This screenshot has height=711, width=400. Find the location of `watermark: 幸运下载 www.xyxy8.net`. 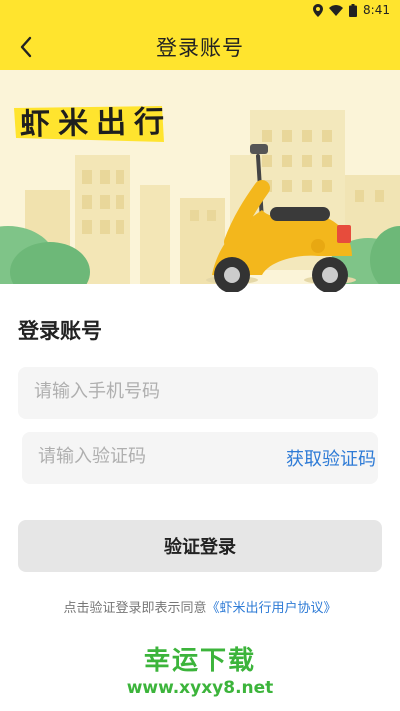

watermark: 幸运下载 www.xyxy8.net is located at coordinates (200, 672).